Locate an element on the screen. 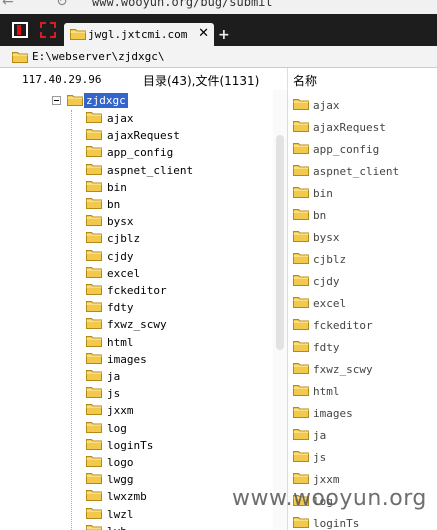 Image resolution: width=437 pixels, height=530 pixels. tree-item: bn is located at coordinates (176, 204).